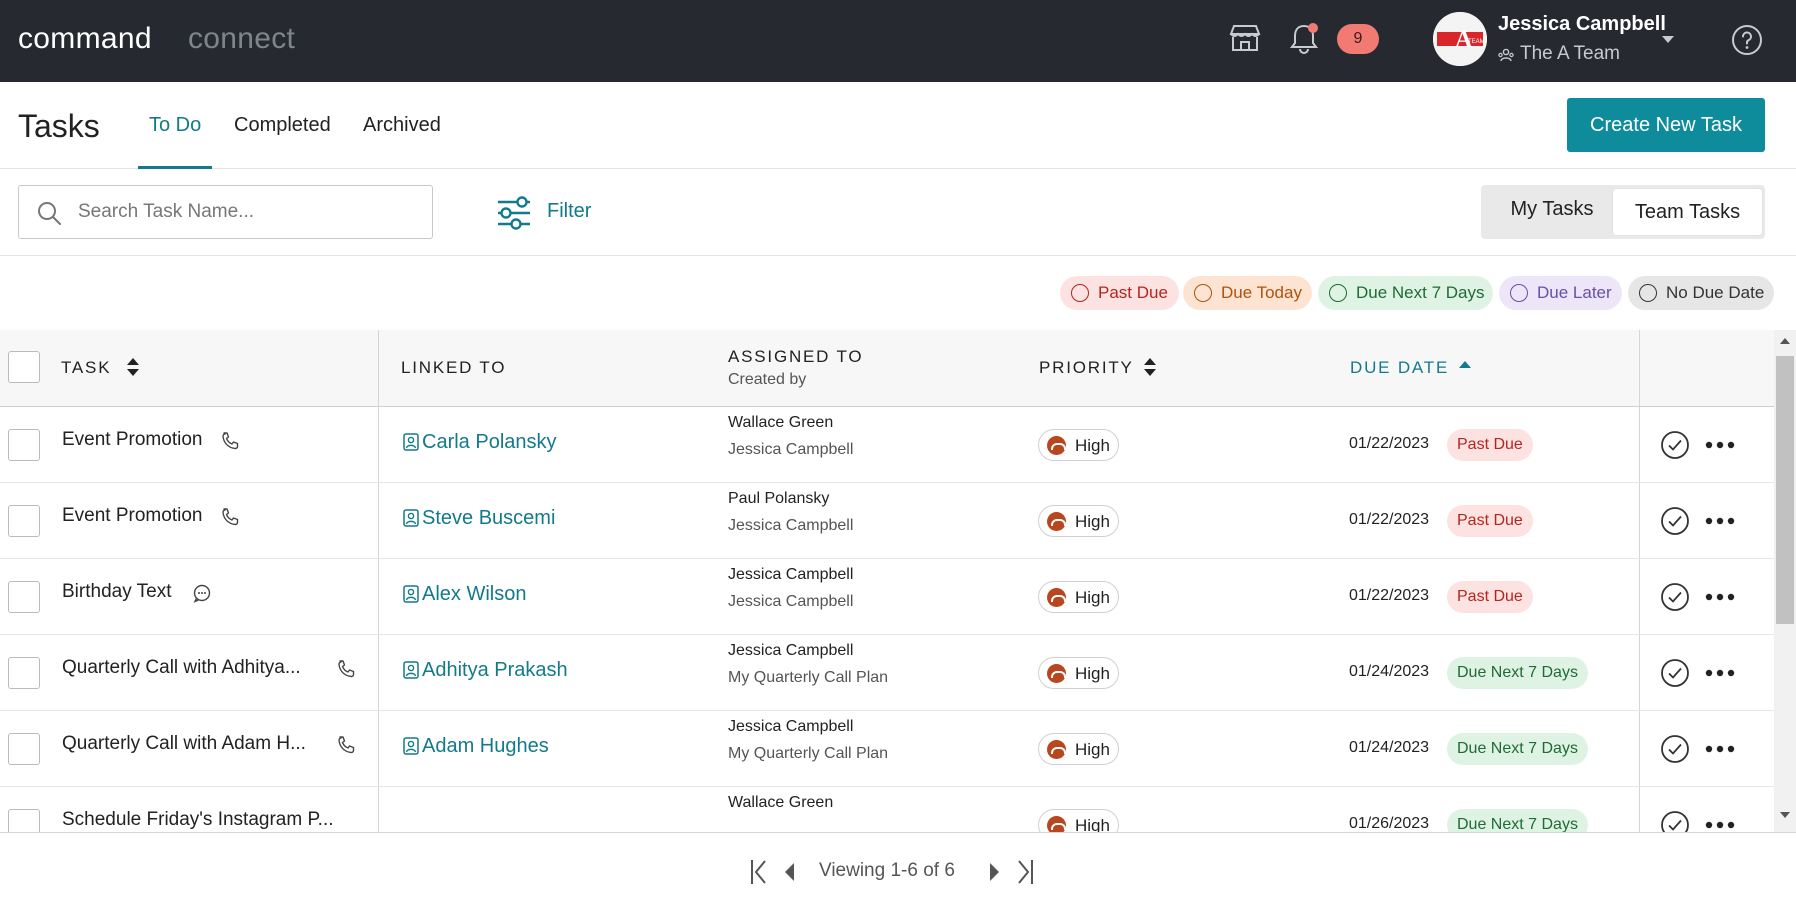 Image resolution: width=1796 pixels, height=901 pixels. I want to click on team-avatar: A TEAM, so click(1460, 39).